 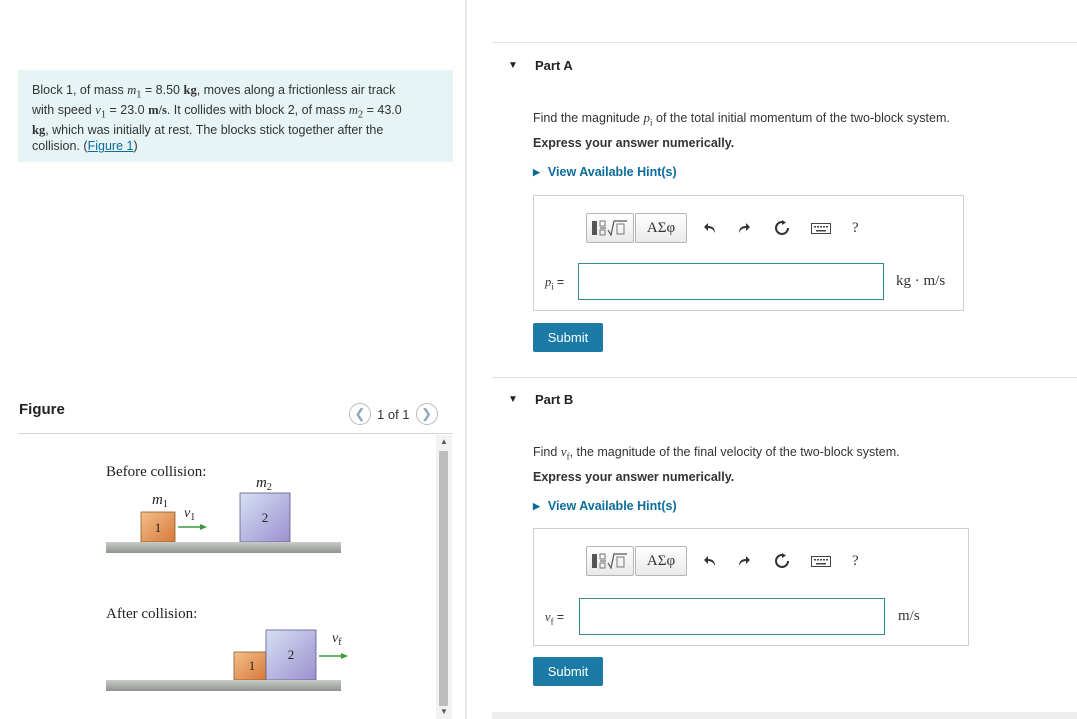 I want to click on part-b-submit-button: Submit, so click(x=568, y=671).